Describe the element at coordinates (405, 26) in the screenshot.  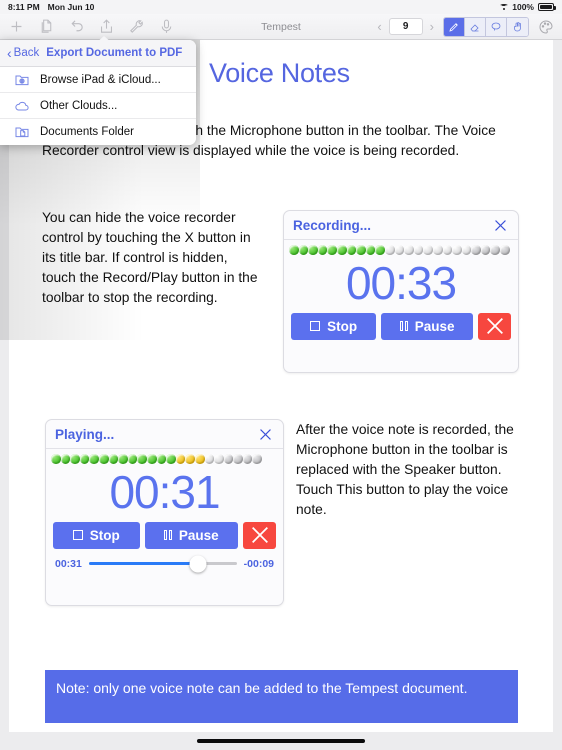
I see `page-number-input: 9` at that location.